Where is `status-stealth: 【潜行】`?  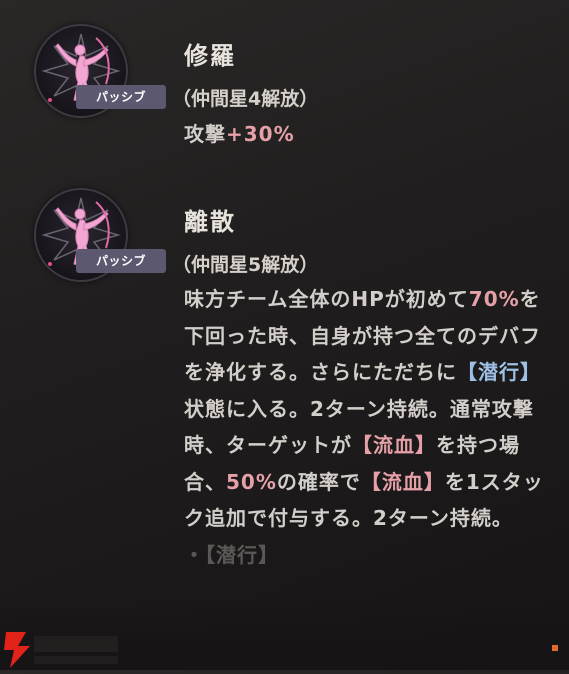
status-stealth: 【潜行】 is located at coordinates (499, 372).